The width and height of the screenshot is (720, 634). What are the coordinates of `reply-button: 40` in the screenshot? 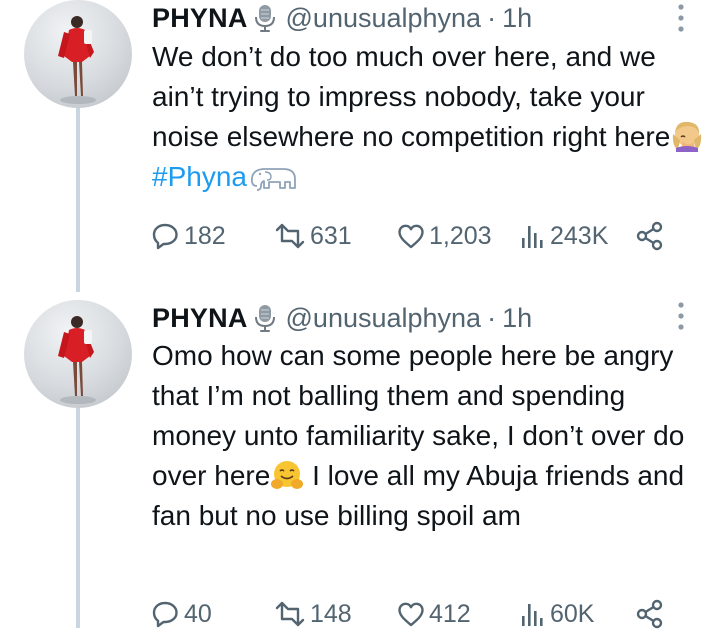 It's located at (182, 614).